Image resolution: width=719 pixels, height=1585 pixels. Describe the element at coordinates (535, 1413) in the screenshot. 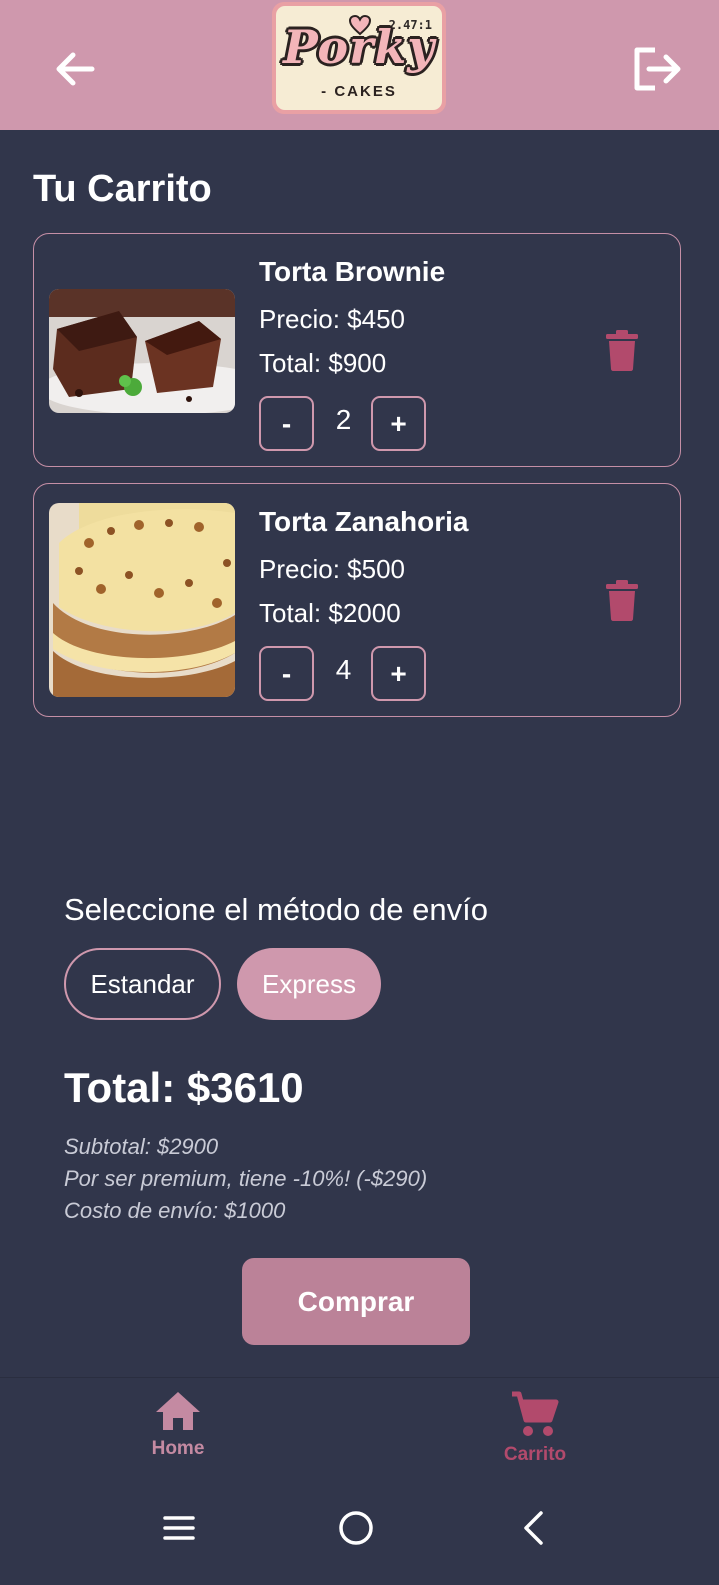

I see `cart-icon` at that location.